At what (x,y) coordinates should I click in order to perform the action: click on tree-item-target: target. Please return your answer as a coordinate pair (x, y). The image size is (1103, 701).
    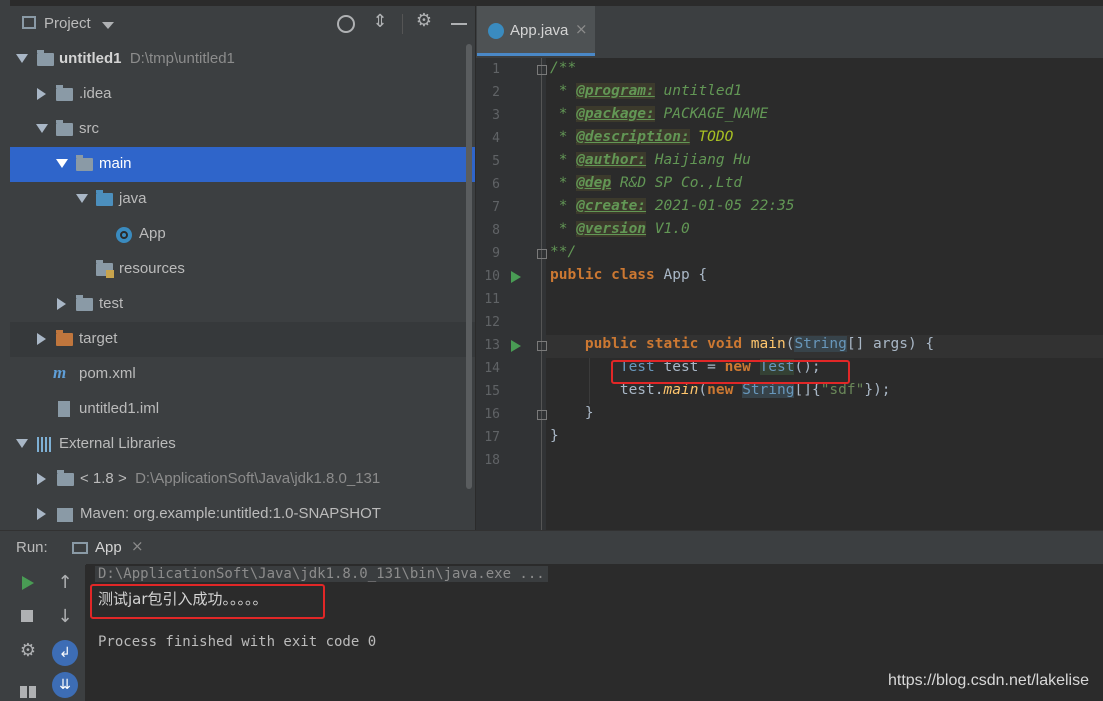
    Looking at the image, I should click on (242, 339).